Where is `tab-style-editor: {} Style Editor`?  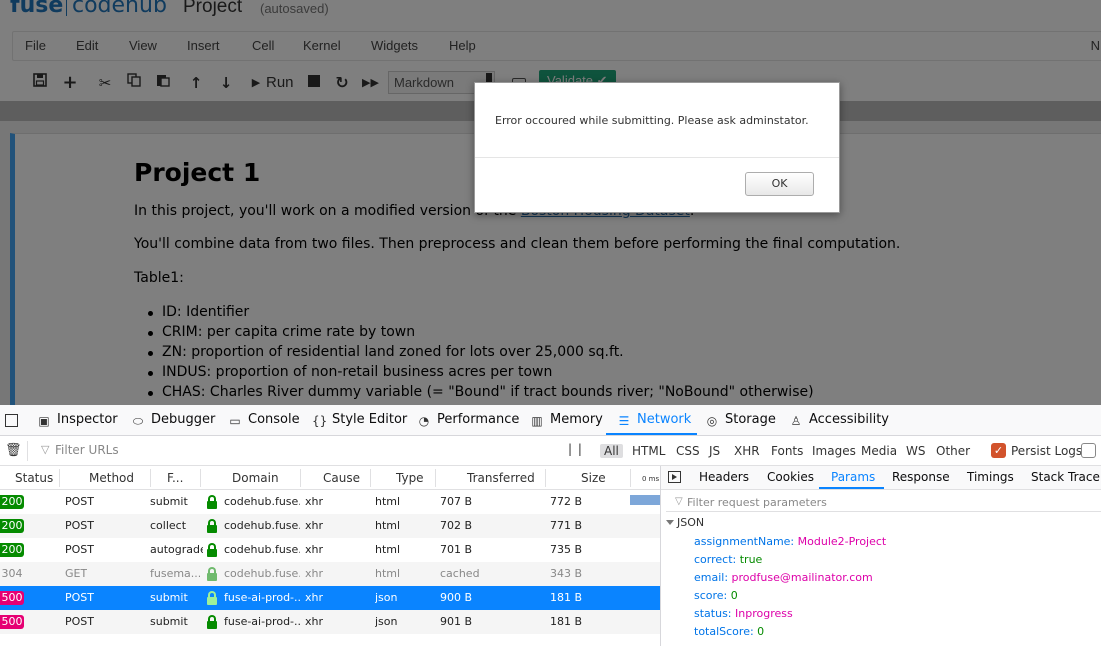
tab-style-editor: {} Style Editor is located at coordinates (359, 422).